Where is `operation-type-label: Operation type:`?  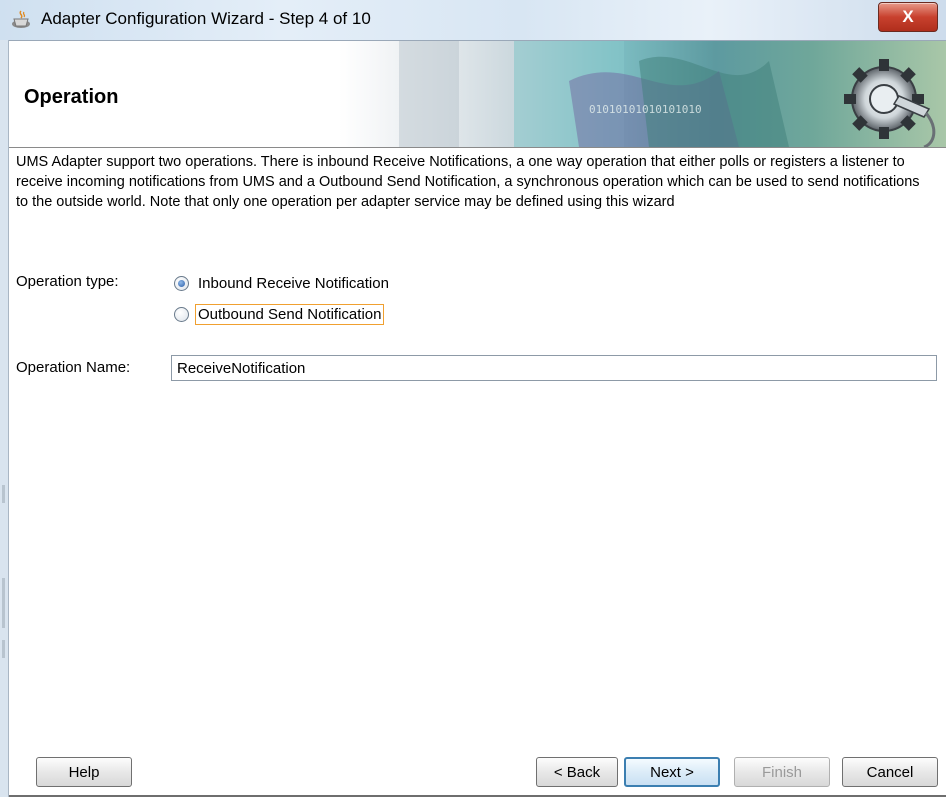
operation-type-label: Operation type: is located at coordinates (67, 281).